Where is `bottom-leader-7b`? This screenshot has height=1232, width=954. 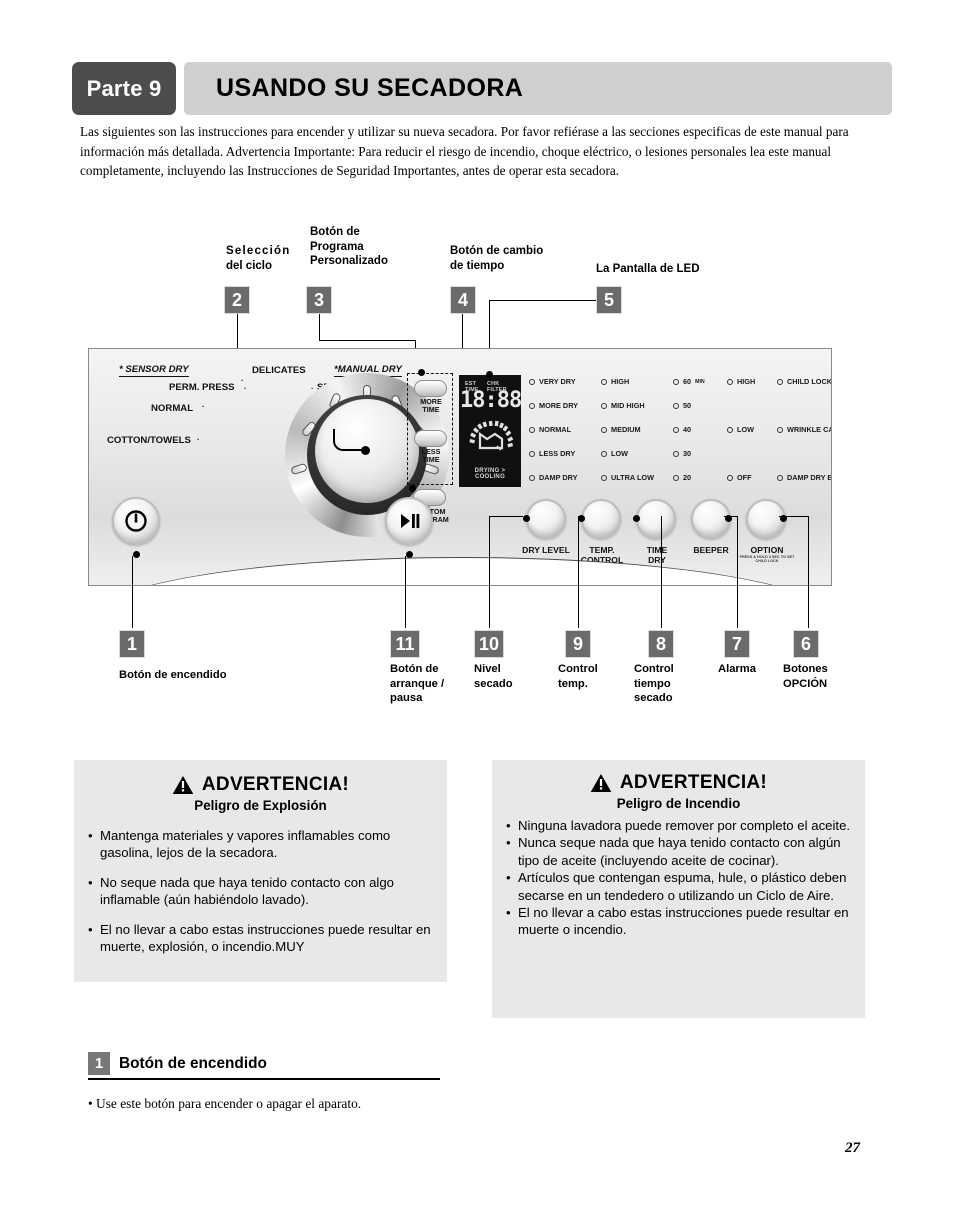
bottom-leader-7b is located at coordinates (731, 516).